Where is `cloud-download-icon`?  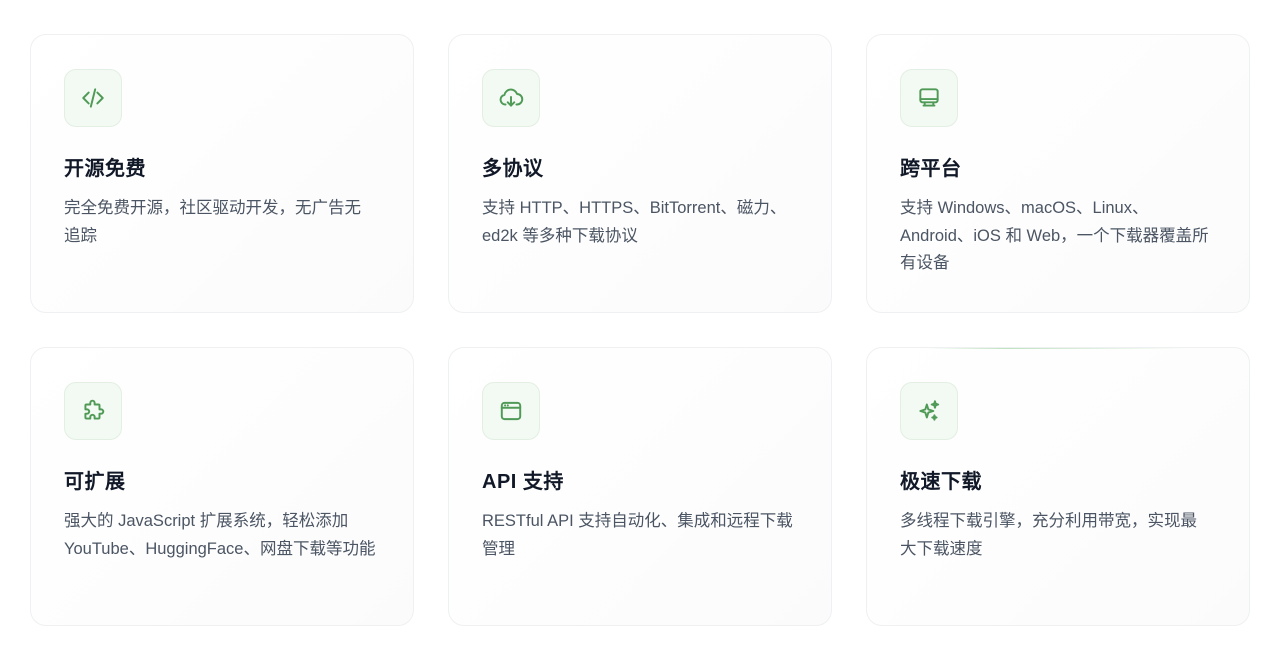 cloud-download-icon is located at coordinates (511, 98).